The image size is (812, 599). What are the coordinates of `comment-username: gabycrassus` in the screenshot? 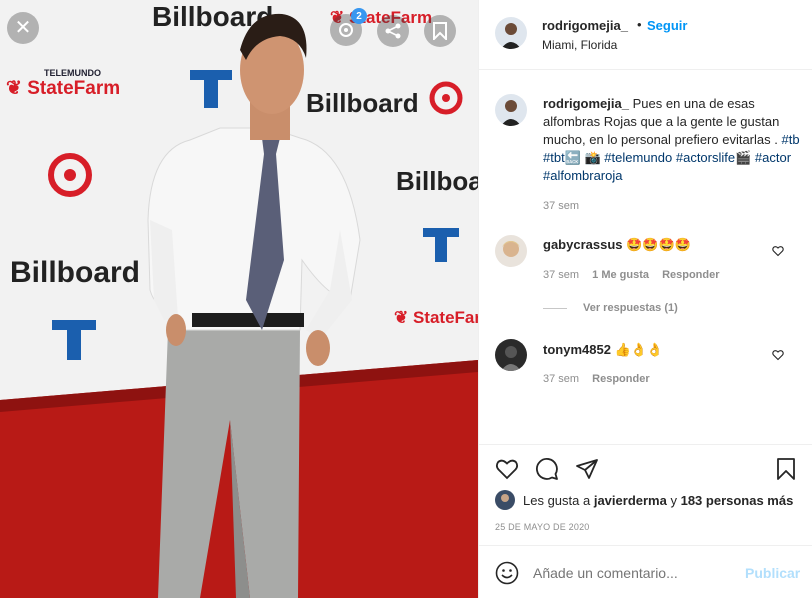 It's located at (583, 244).